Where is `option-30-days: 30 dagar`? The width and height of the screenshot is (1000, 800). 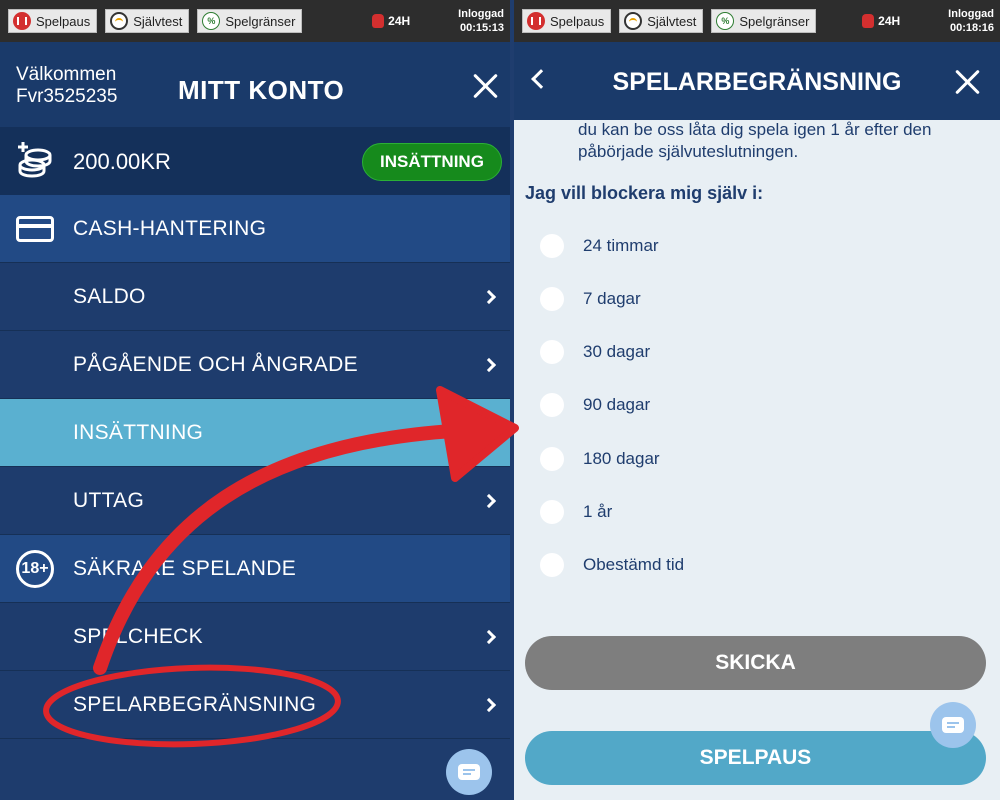 option-30-days: 30 dagar is located at coordinates (595, 352).